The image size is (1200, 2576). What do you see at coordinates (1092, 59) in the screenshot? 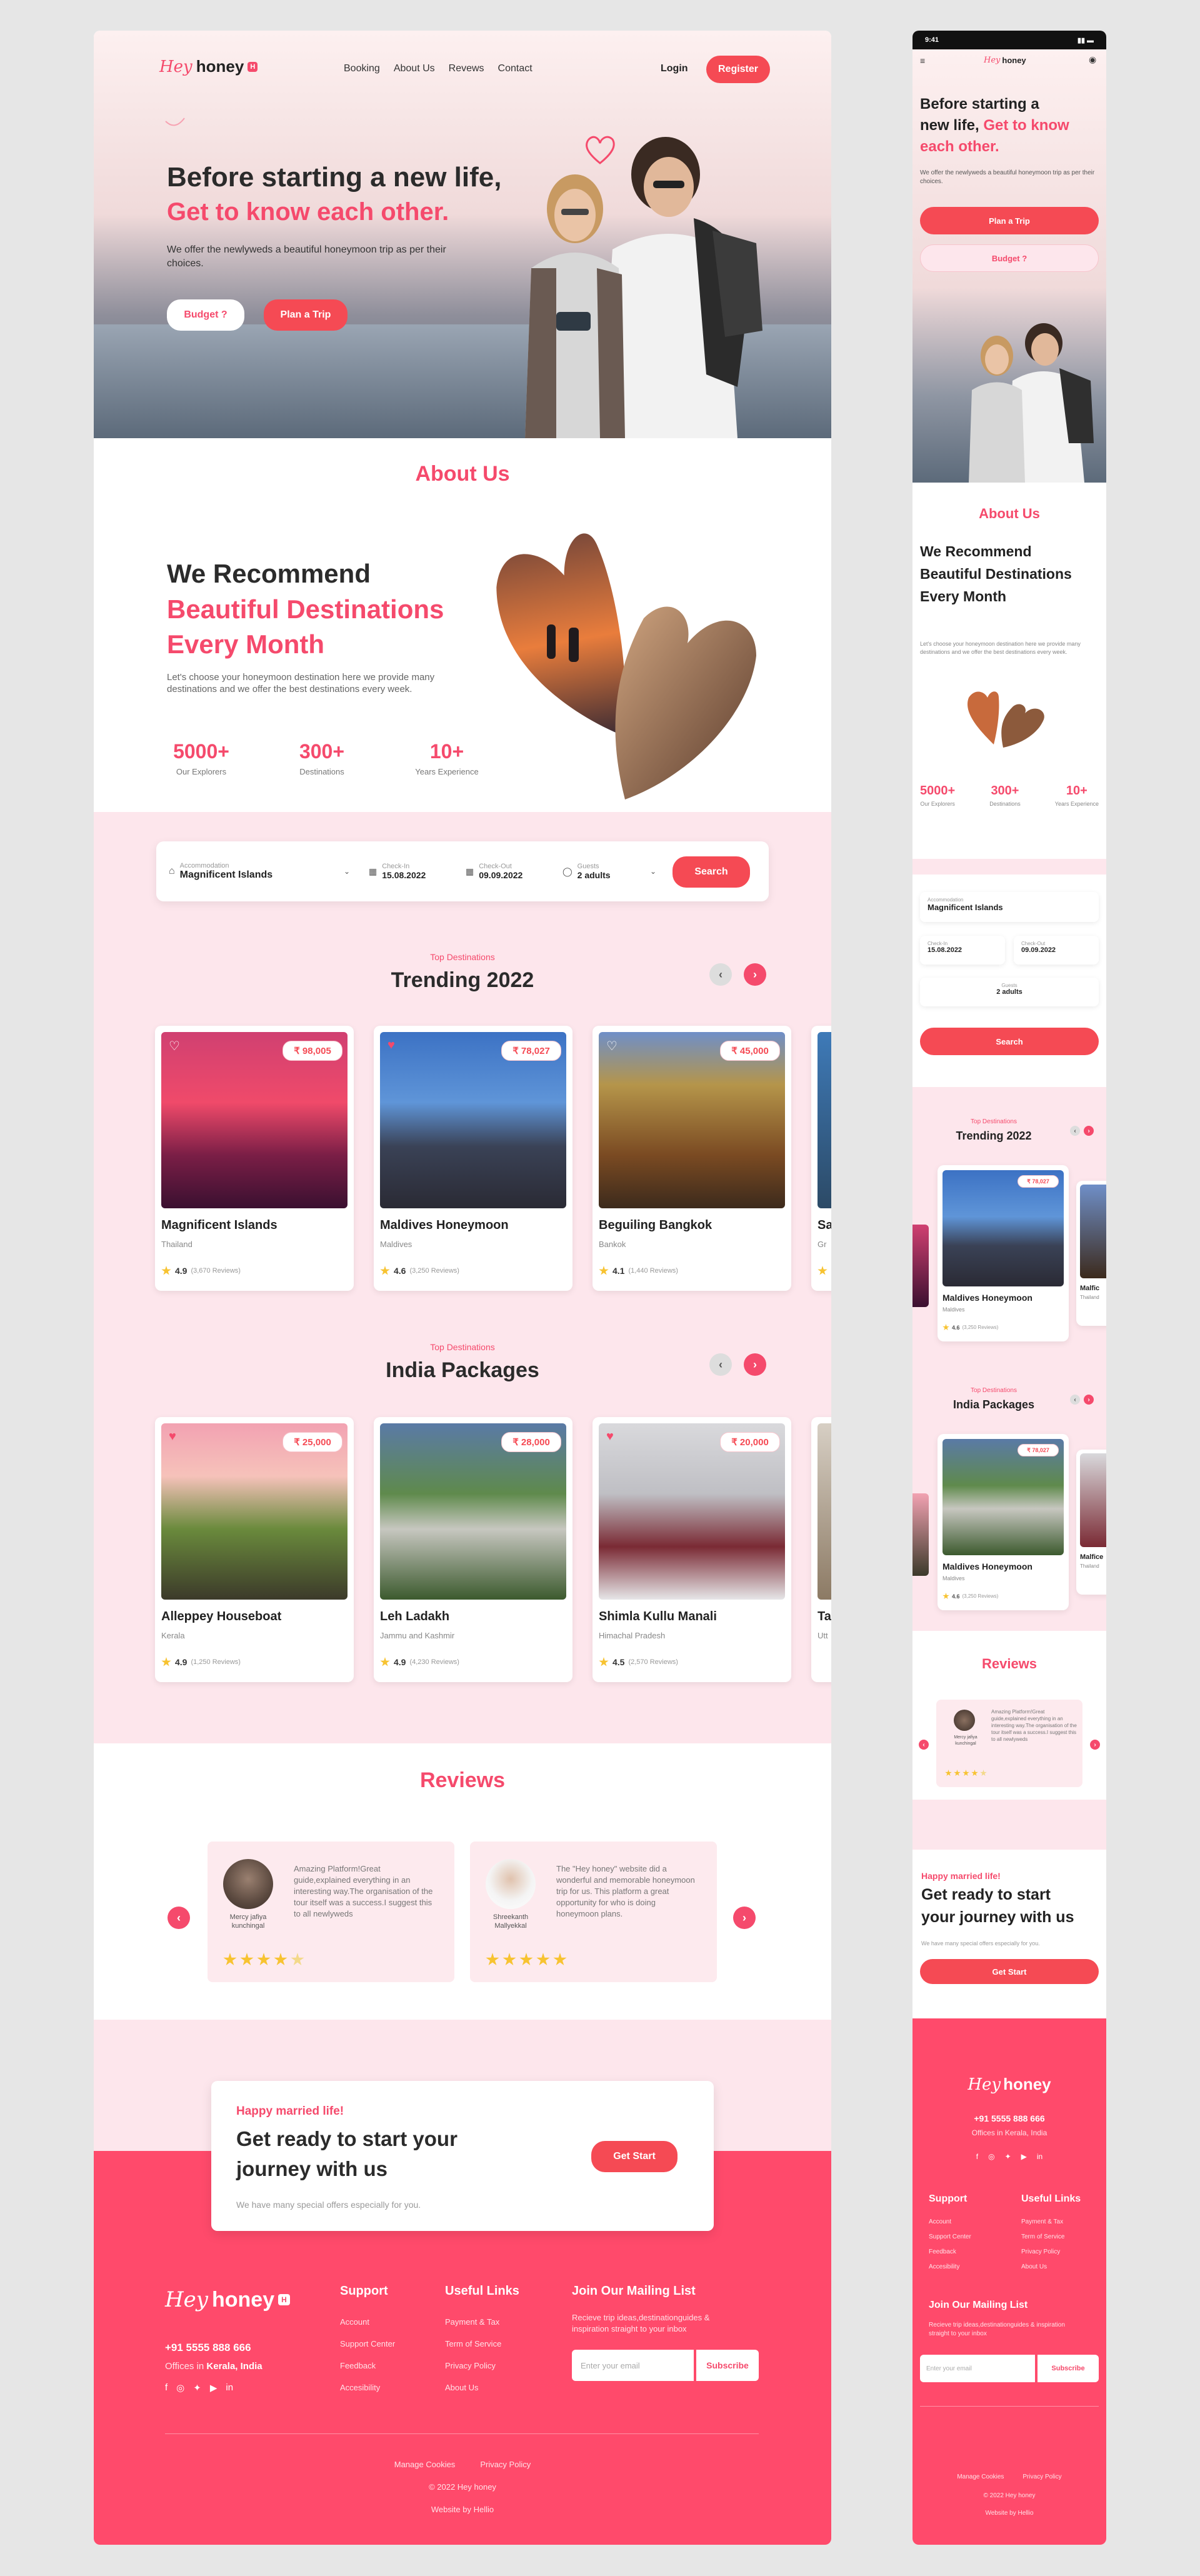
I see `profile-icon: ◉` at bounding box center [1092, 59].